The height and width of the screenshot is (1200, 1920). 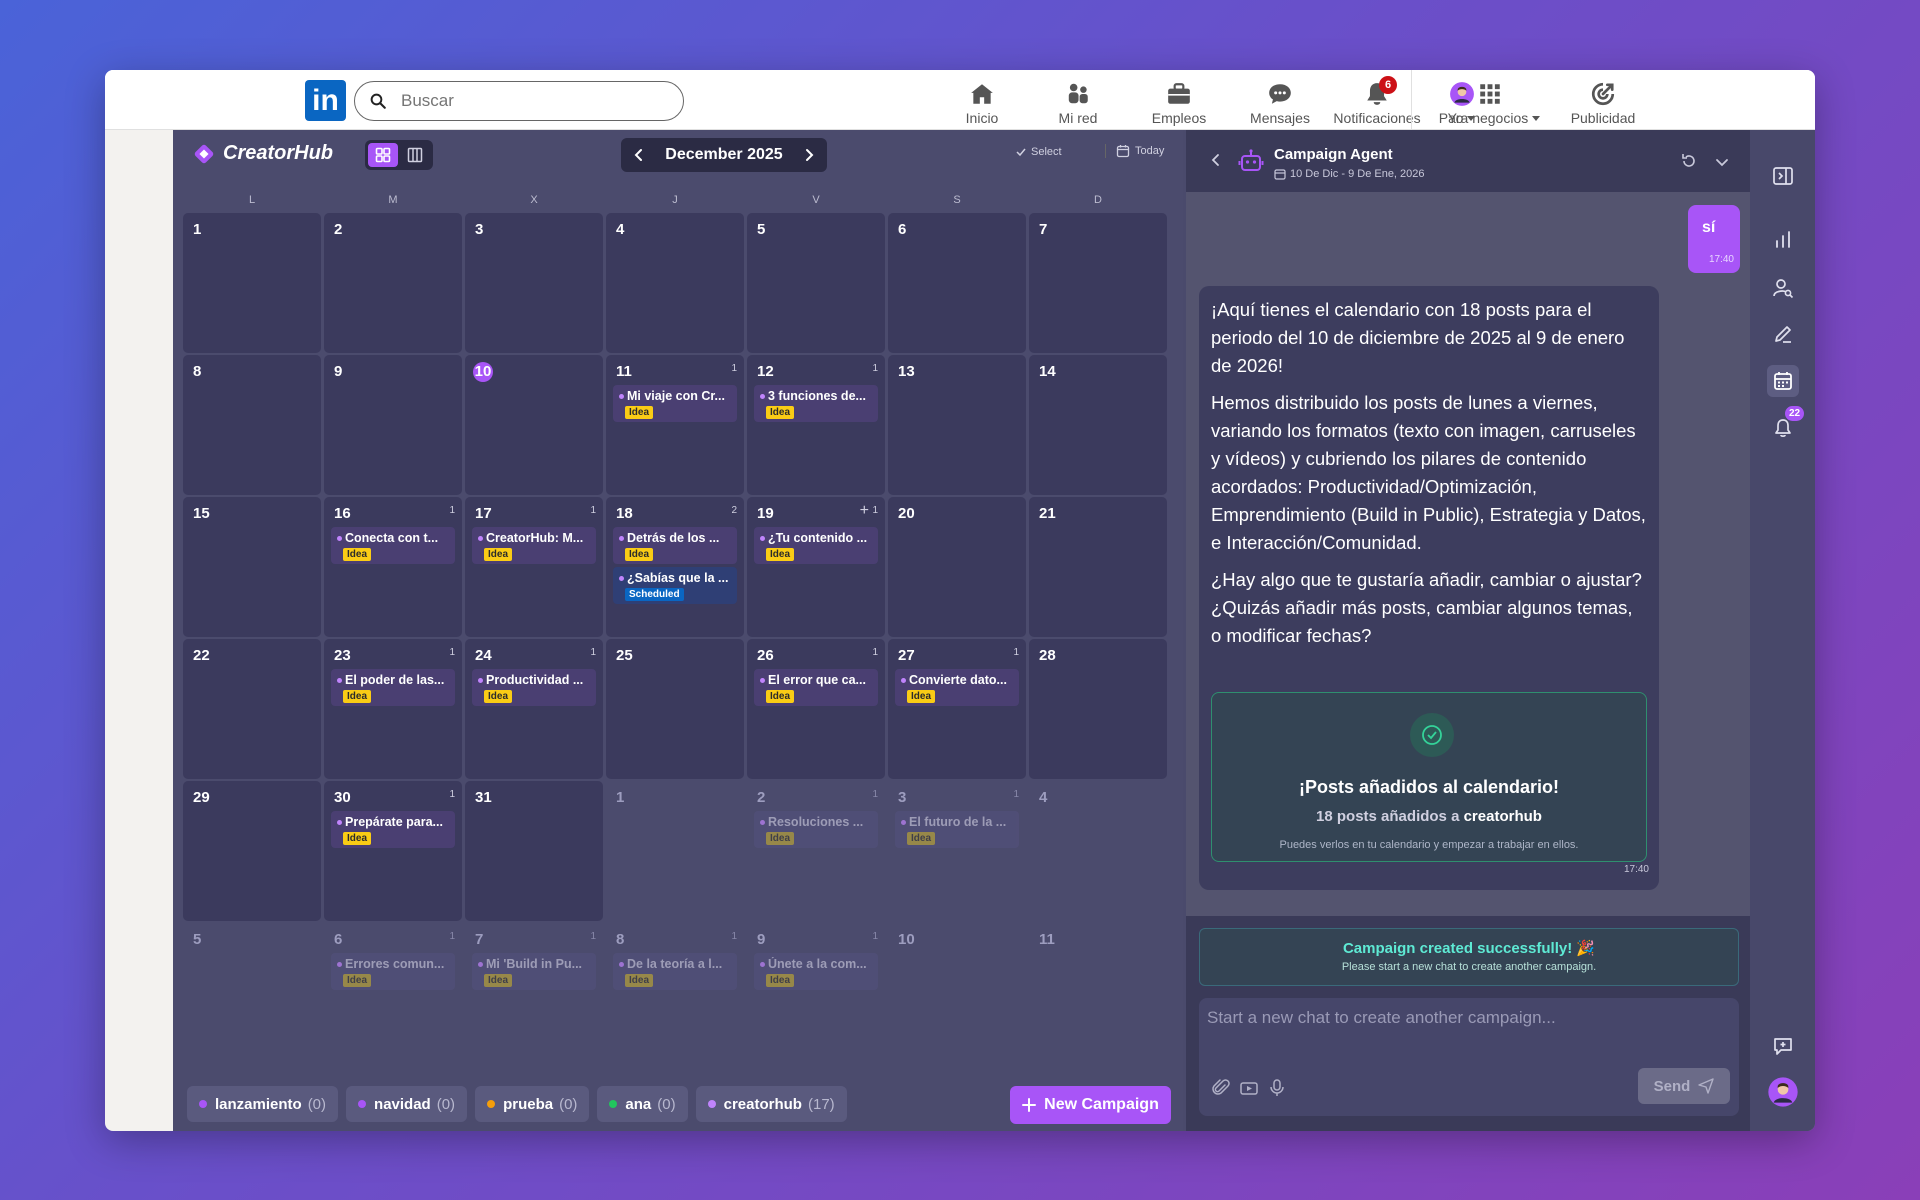 What do you see at coordinates (534, 971) in the screenshot?
I see `post-card: Mi 'Build in Pu... Idea` at bounding box center [534, 971].